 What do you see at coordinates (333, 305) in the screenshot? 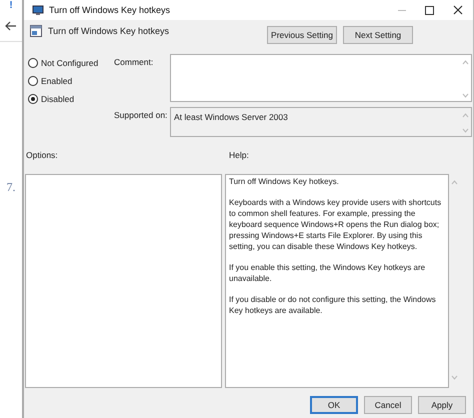
I see `help-paragraph: If you disable or do not configure this setting, the Windows Key hotkeys are available.` at bounding box center [333, 305].